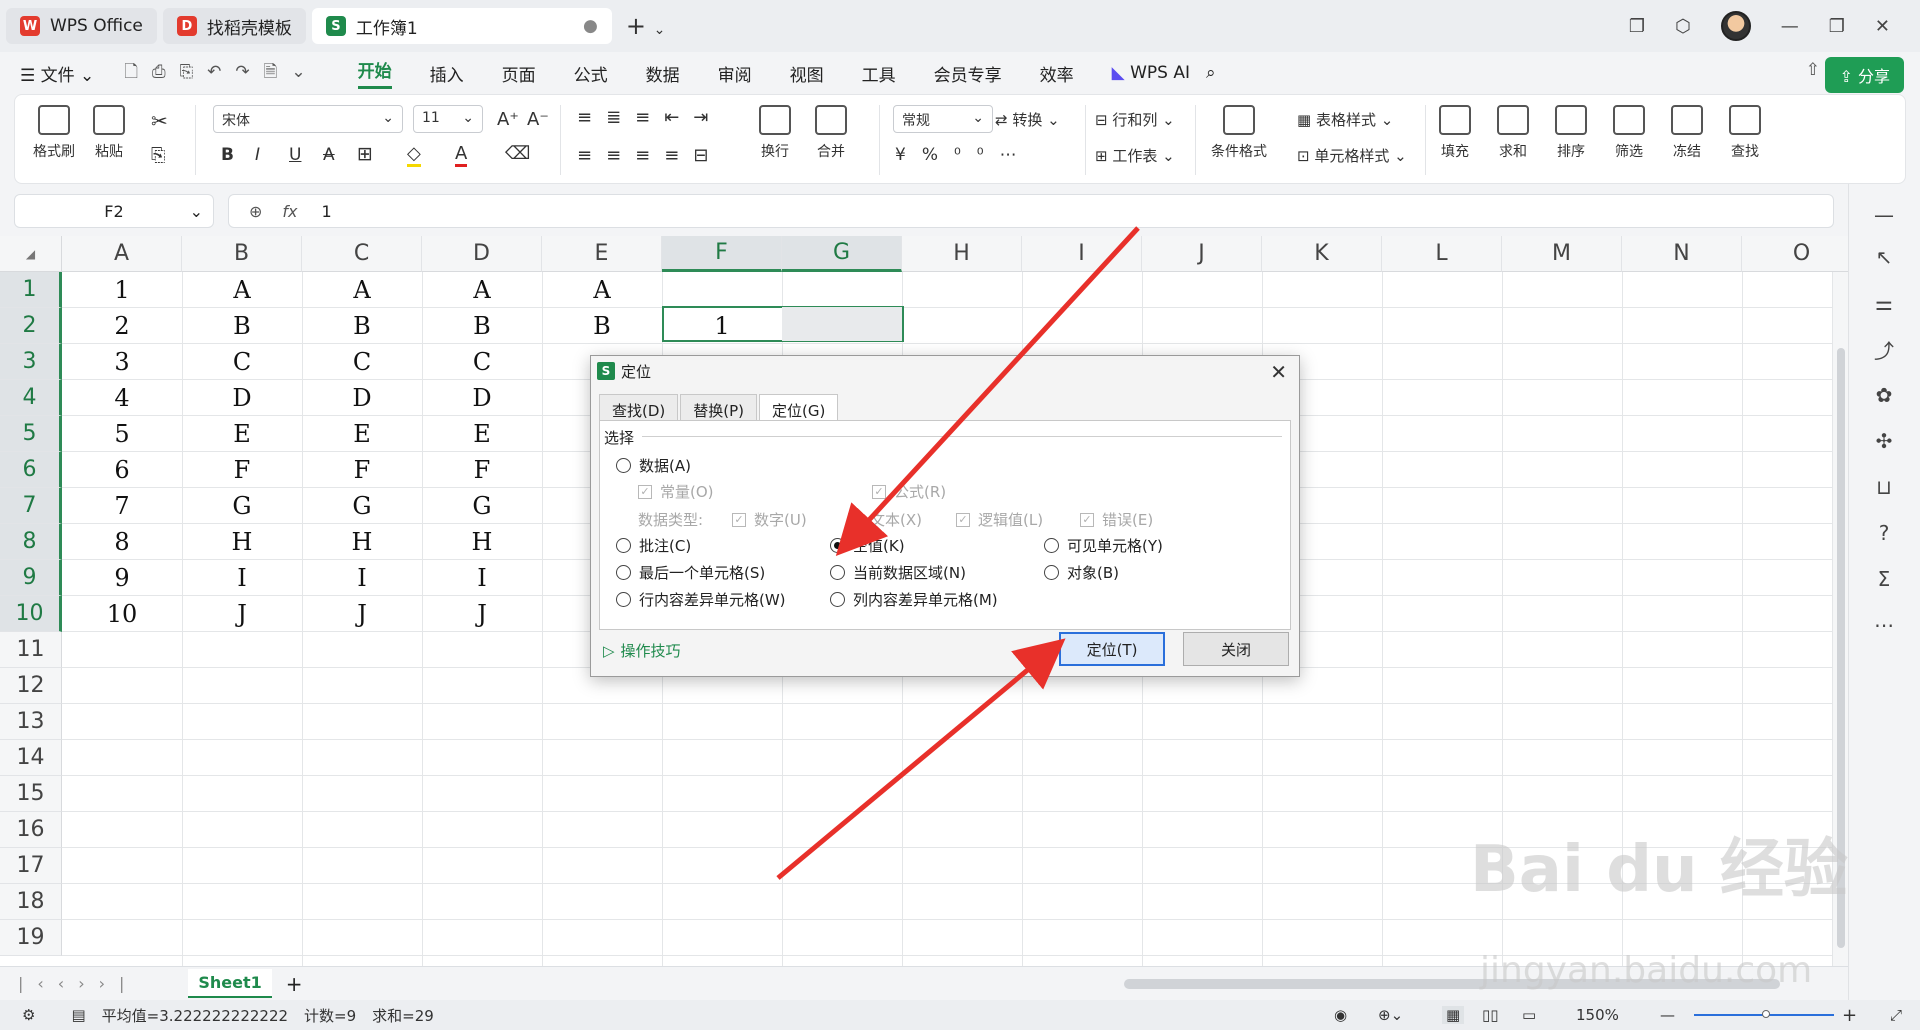  Describe the element at coordinates (1322, 254) in the screenshot. I see `column-header-k: K` at that location.